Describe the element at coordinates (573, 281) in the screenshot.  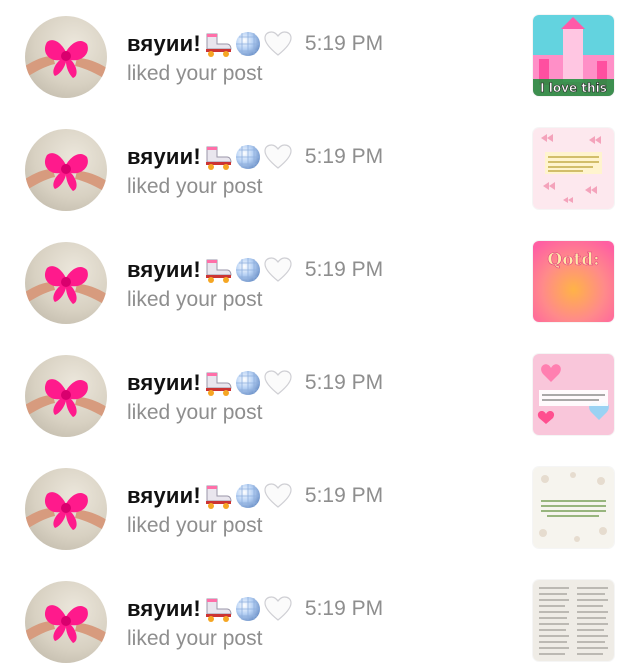
I see `gradient-image: Qotd:` at that location.